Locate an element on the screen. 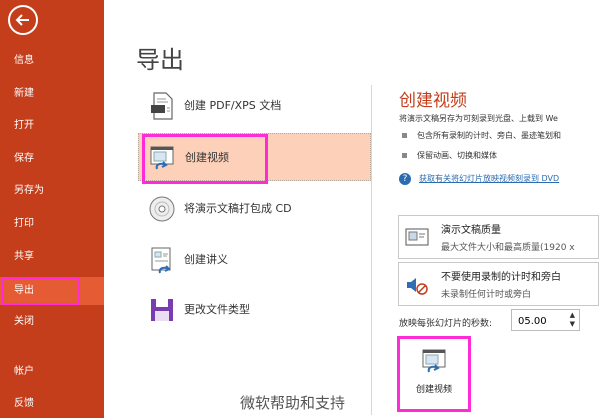 The height and width of the screenshot is (418, 599). sidebar-item-share: 共享 is located at coordinates (52, 257).